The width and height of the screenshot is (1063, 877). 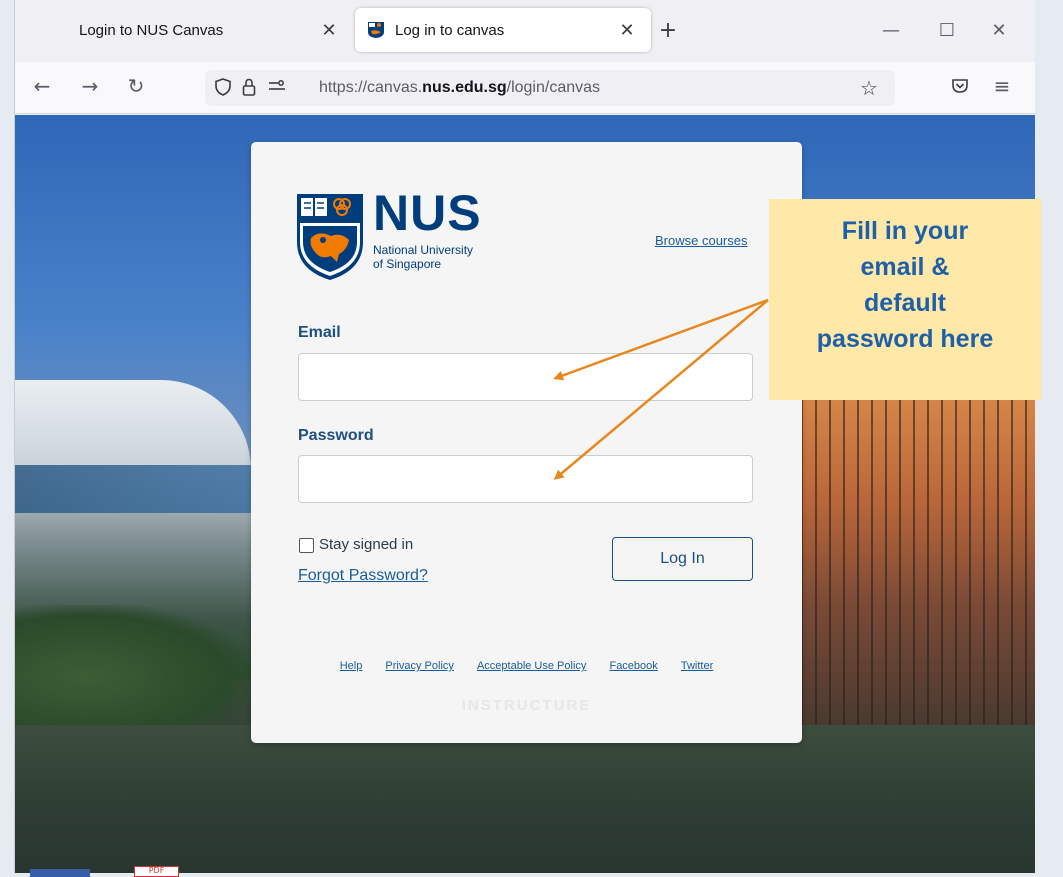 I want to click on maximize-icon: ☐, so click(x=947, y=30).